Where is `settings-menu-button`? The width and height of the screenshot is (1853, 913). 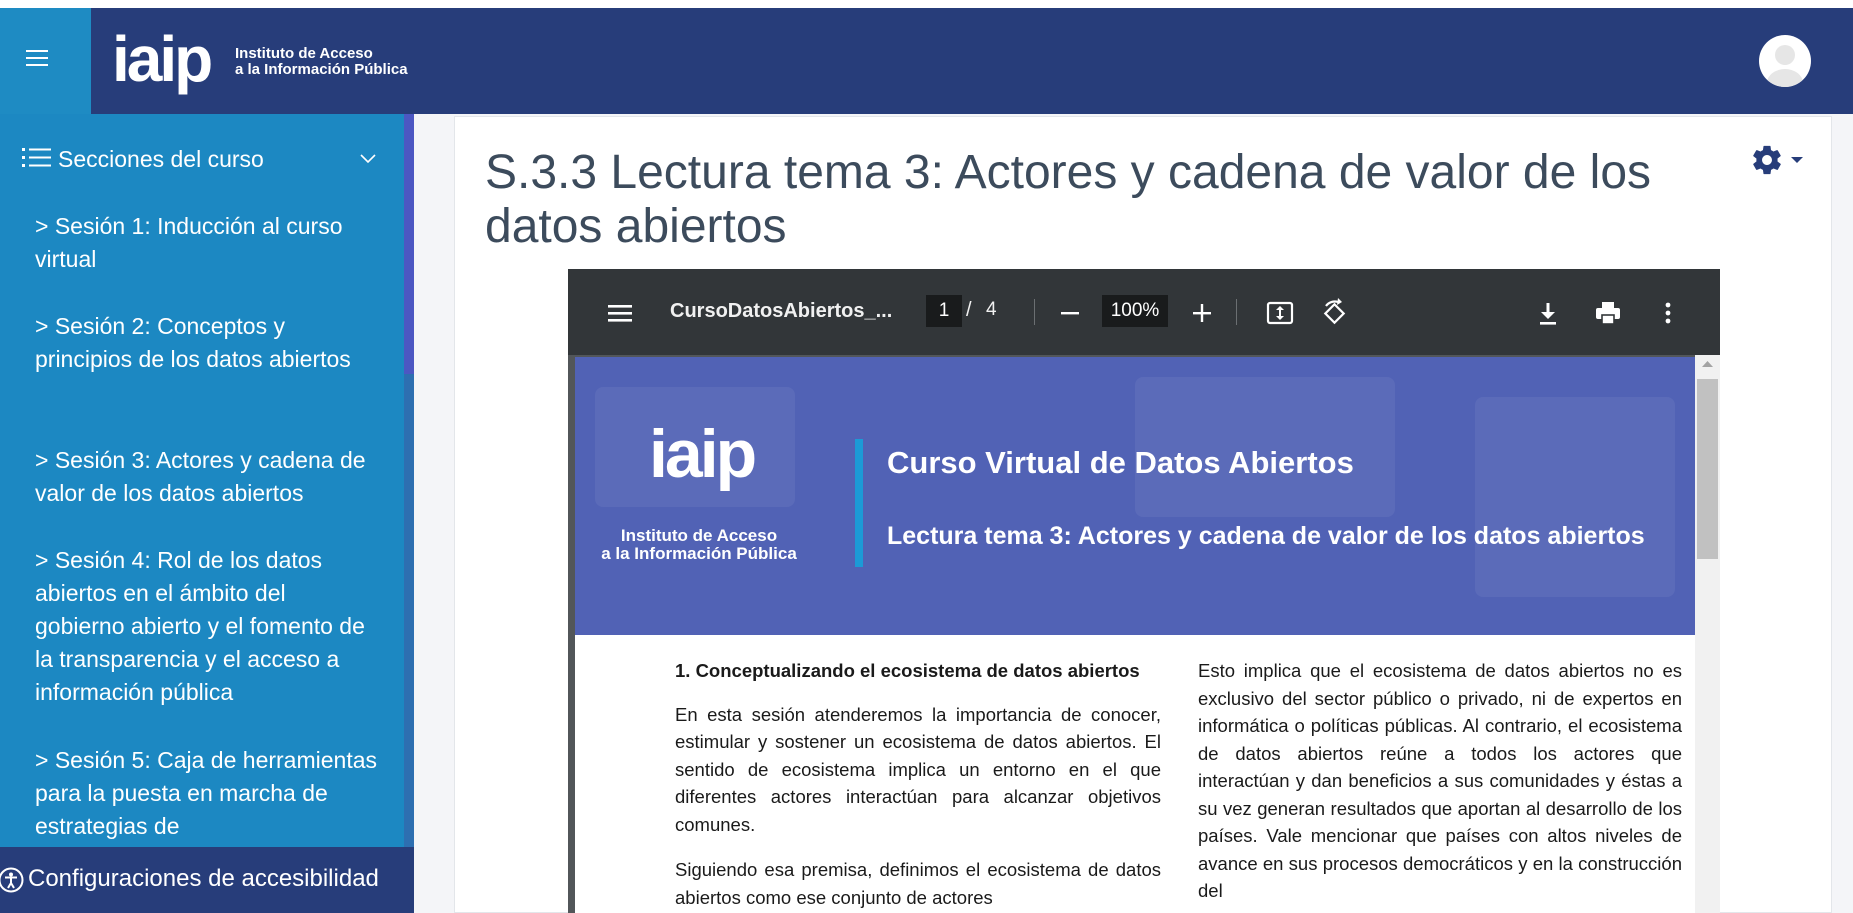 settings-menu-button is located at coordinates (1779, 160).